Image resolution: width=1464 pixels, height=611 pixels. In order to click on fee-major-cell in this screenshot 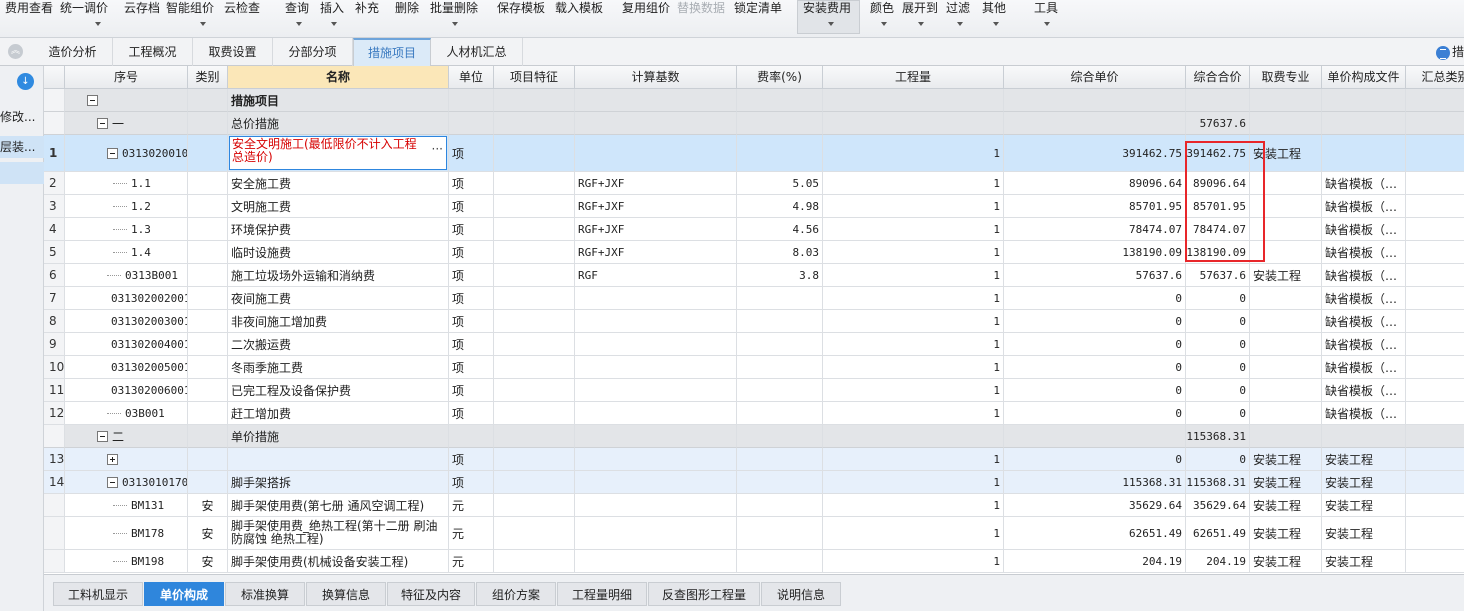, I will do `click(1286, 123)`.